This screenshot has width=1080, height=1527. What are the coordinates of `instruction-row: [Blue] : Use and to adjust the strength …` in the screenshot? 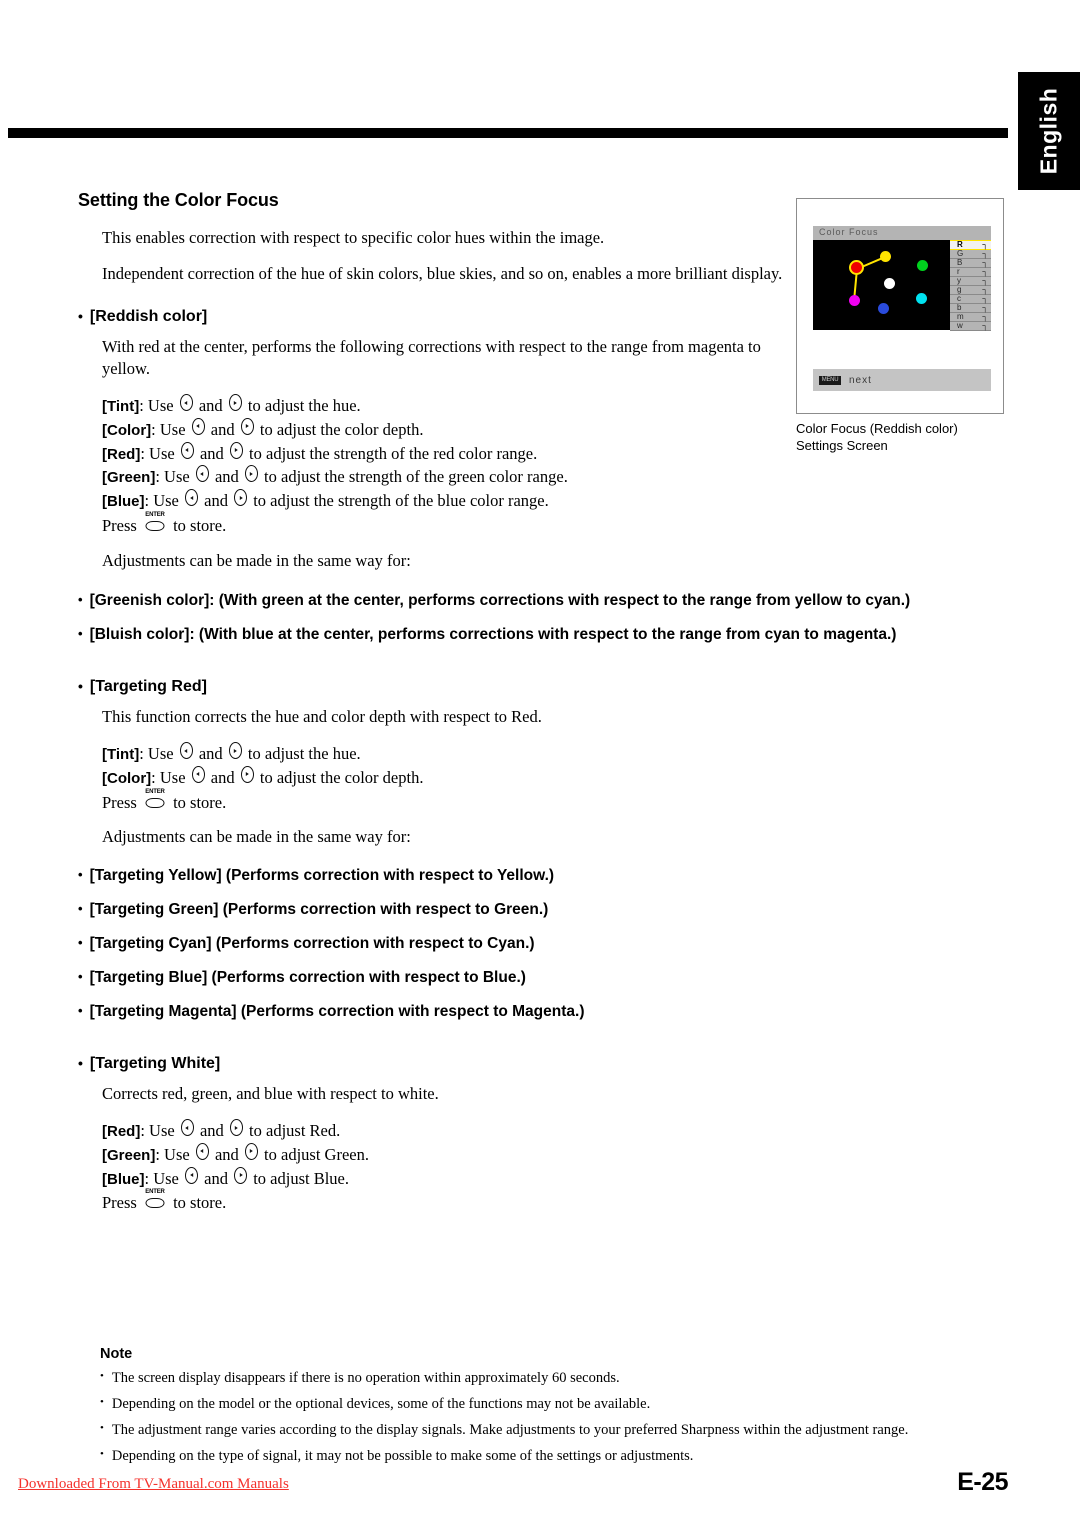 It's located at (440, 501).